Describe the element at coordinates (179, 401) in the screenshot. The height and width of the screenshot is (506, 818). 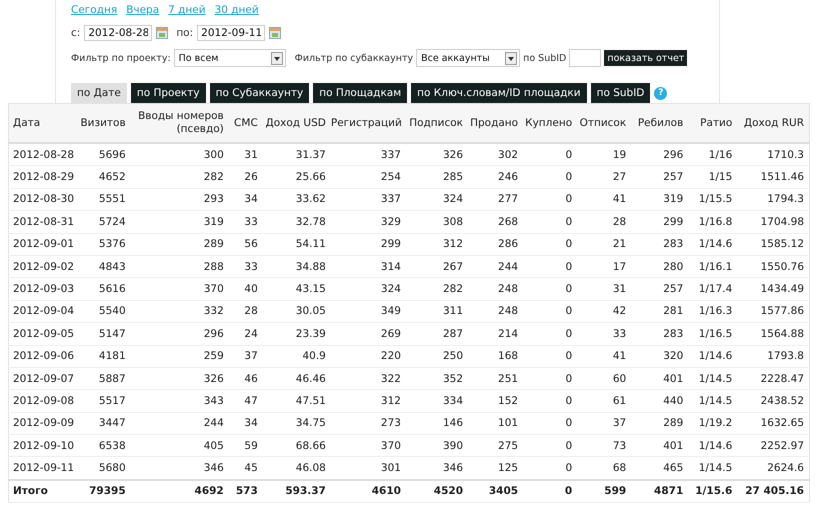
I see `table-cell: 343` at that location.